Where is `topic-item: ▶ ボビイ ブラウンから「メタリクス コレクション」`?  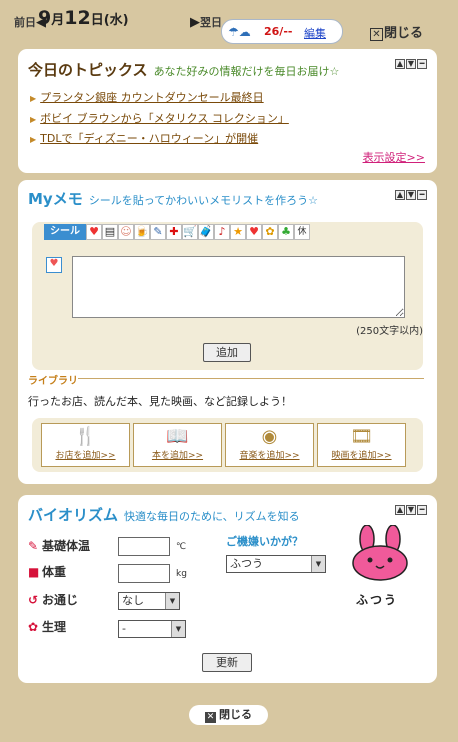
topic-item: ▶ ボビイ ブラウンから「メタリクス コレクション」 is located at coordinates (159, 118).